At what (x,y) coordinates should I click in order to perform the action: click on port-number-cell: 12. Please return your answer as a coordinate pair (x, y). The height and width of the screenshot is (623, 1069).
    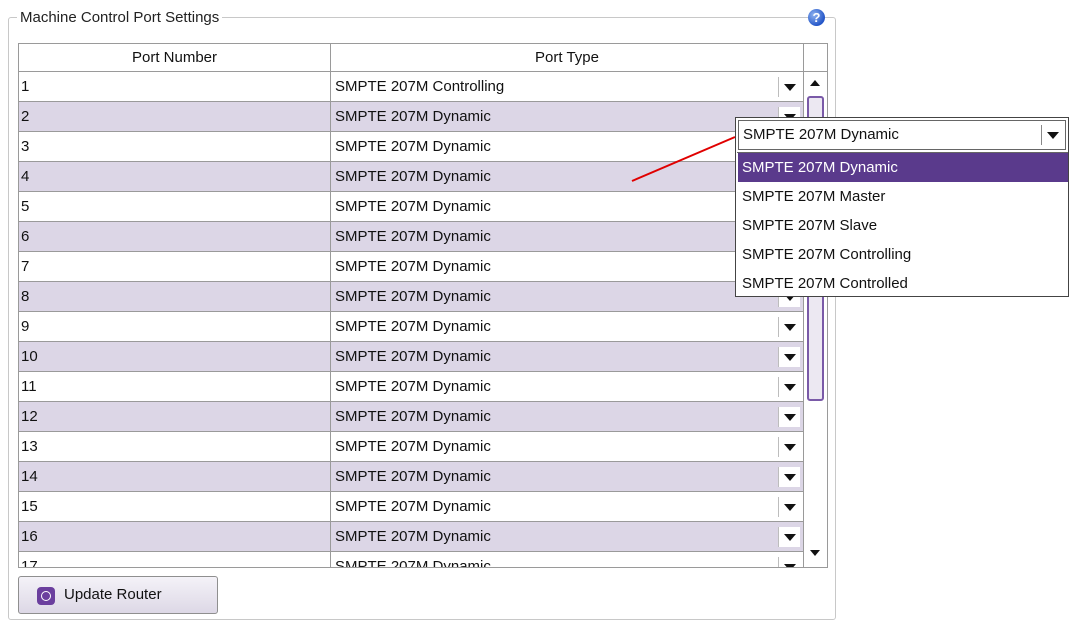
    Looking at the image, I should click on (175, 417).